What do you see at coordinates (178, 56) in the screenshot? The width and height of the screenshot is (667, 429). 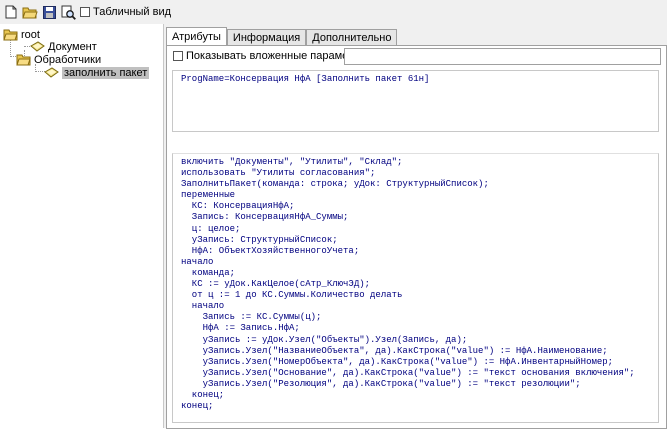 I see `show-nested-checkbox` at bounding box center [178, 56].